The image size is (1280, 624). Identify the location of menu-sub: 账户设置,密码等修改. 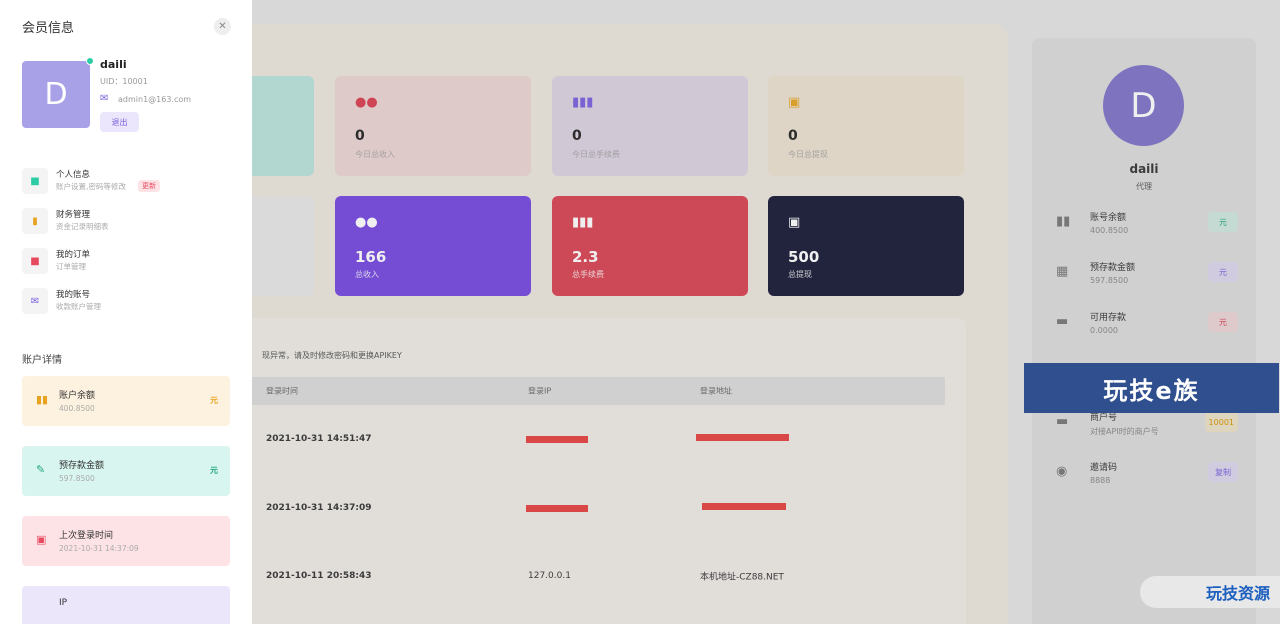
(91, 186).